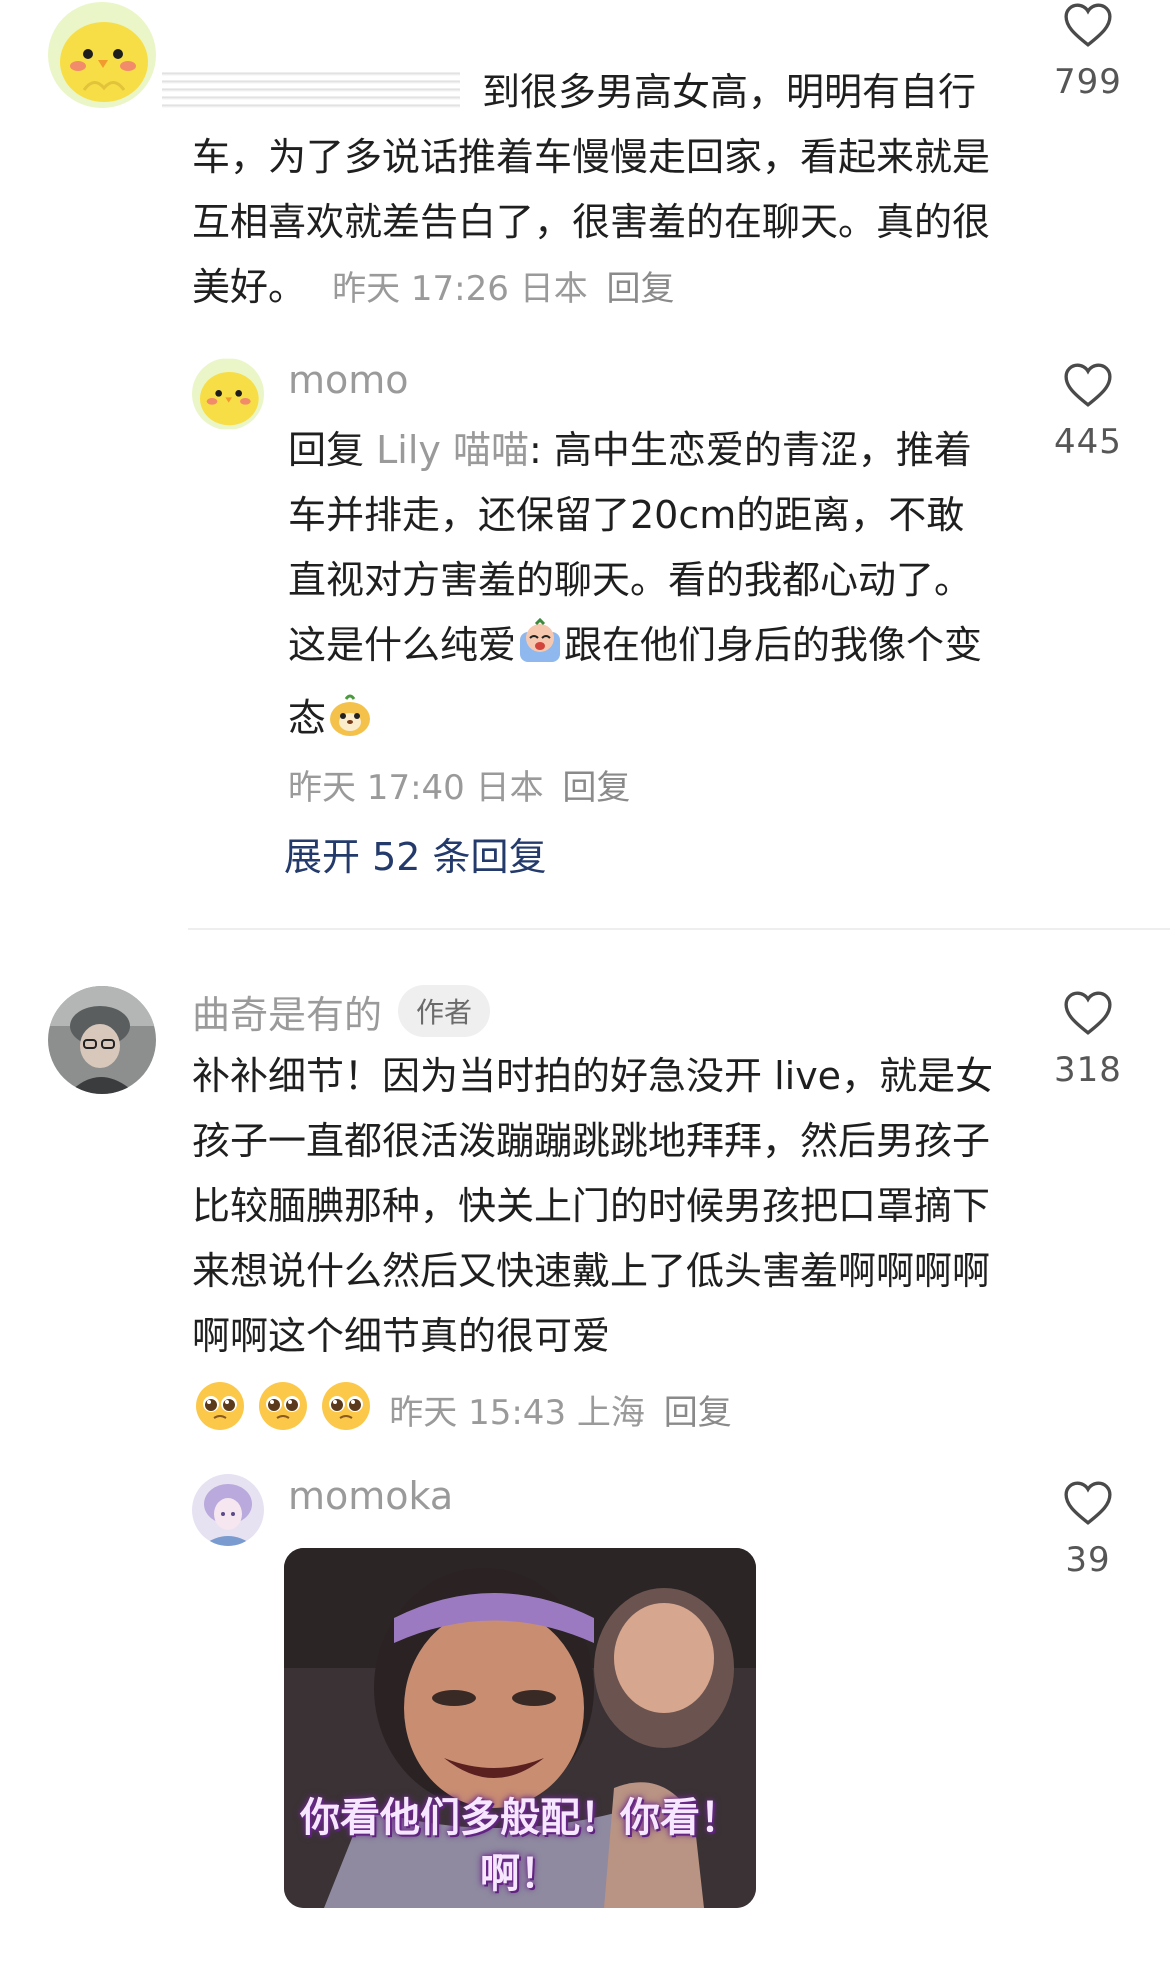  What do you see at coordinates (1088, 1040) in the screenshot?
I see `like-button: 318` at bounding box center [1088, 1040].